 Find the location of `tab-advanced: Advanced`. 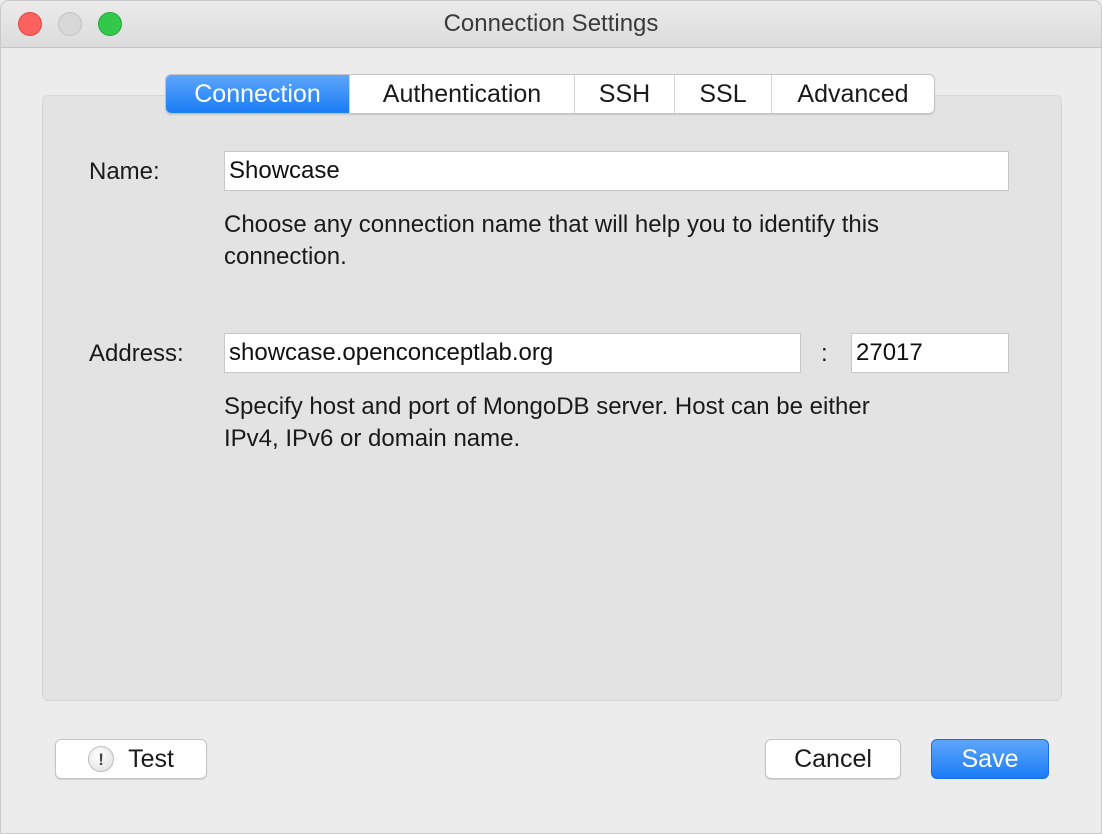

tab-advanced: Advanced is located at coordinates (852, 94).